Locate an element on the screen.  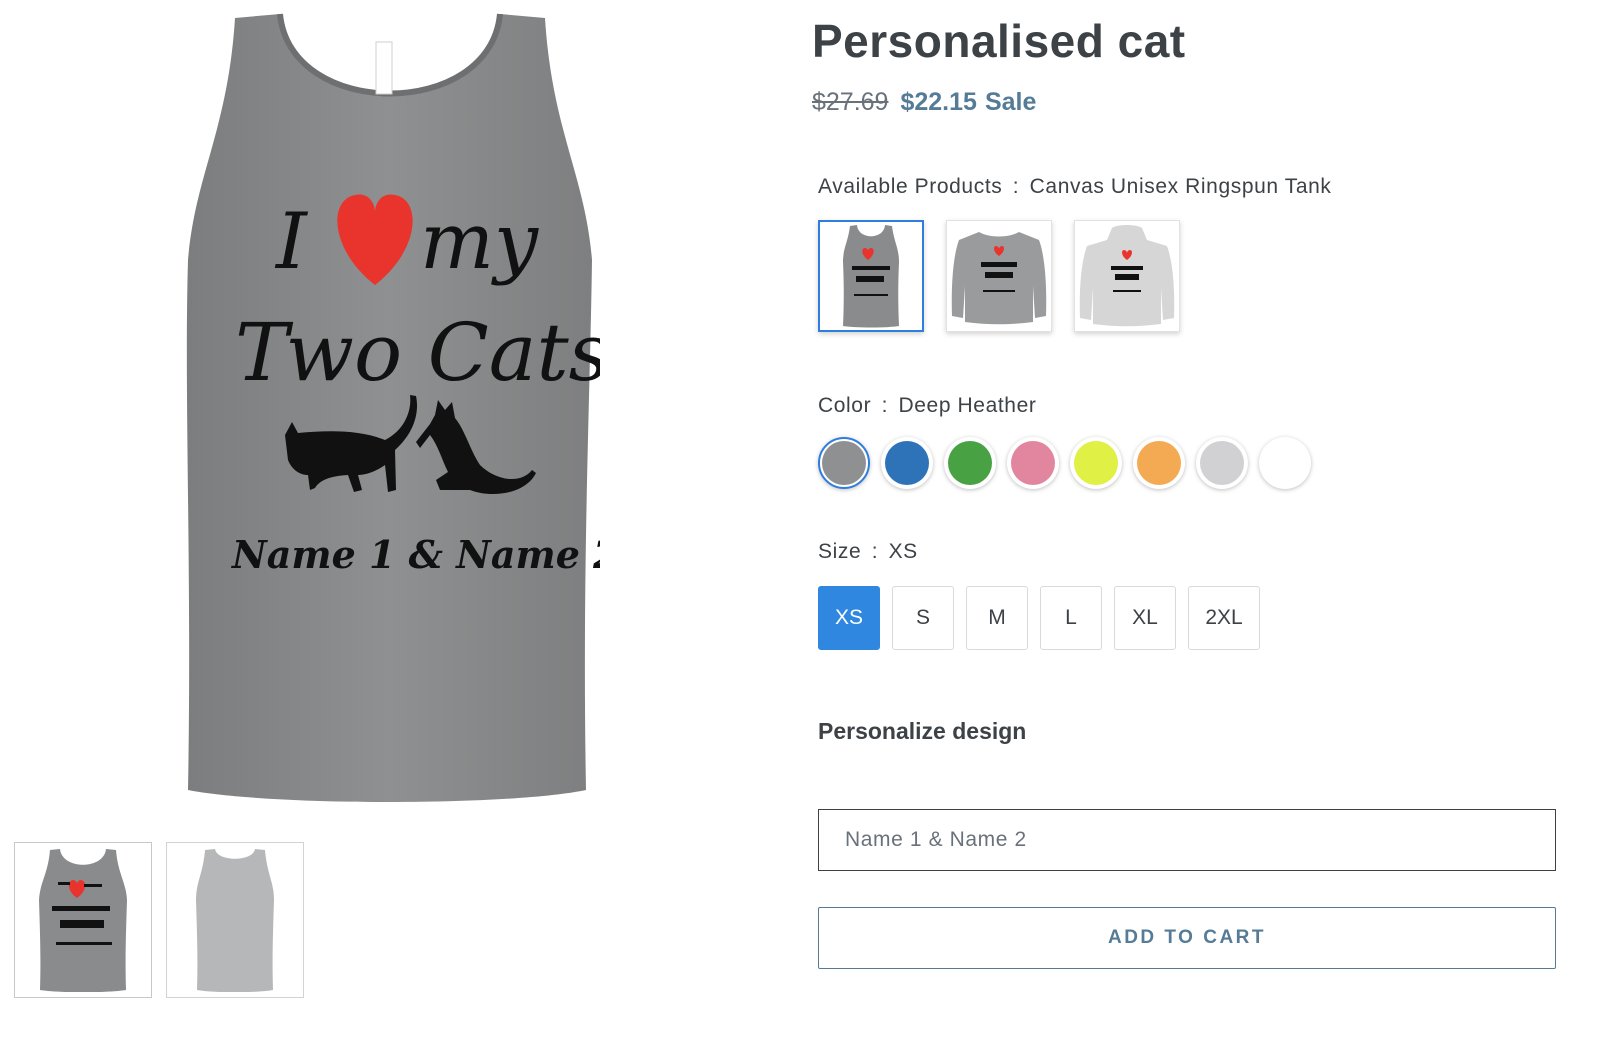
color-label: Color : Deep Heather is located at coordinates (927, 406).